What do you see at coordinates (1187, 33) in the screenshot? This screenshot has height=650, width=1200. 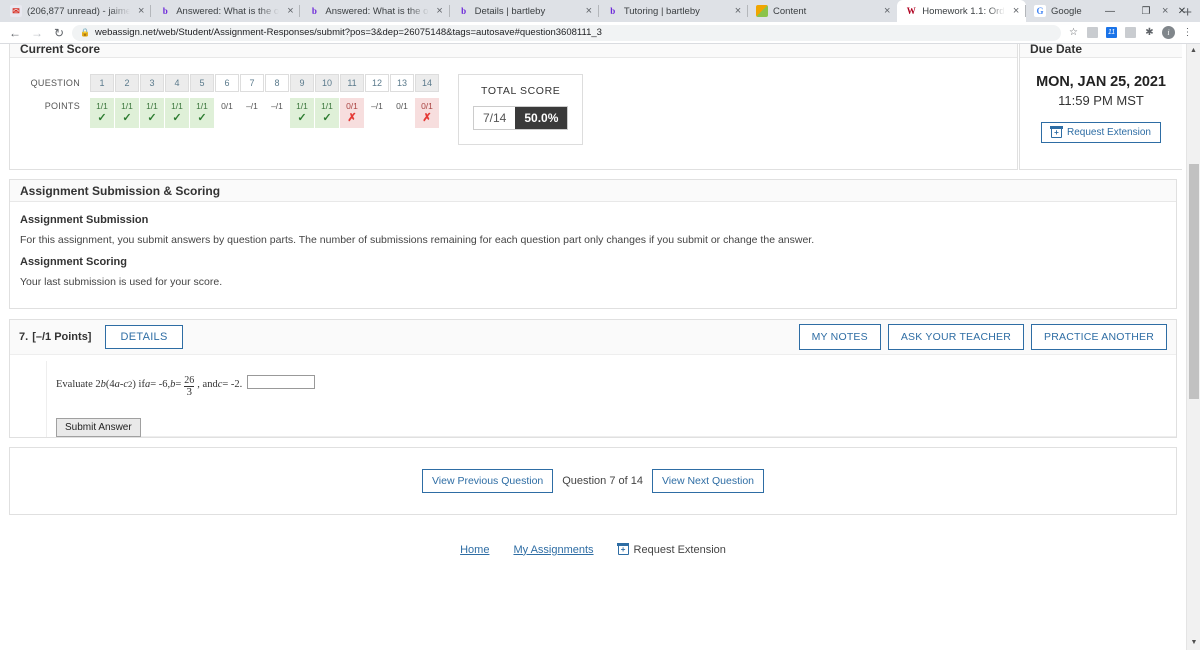 I see `kebab-menu-icon: ⋮` at bounding box center [1187, 33].